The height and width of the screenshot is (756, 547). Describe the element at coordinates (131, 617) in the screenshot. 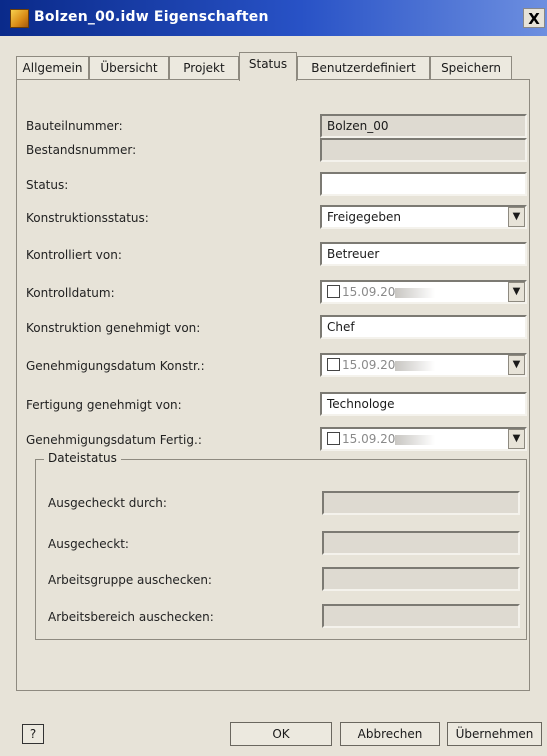

I see `arbeitsbereich-label: Arbeitsbereich auschecken:` at that location.